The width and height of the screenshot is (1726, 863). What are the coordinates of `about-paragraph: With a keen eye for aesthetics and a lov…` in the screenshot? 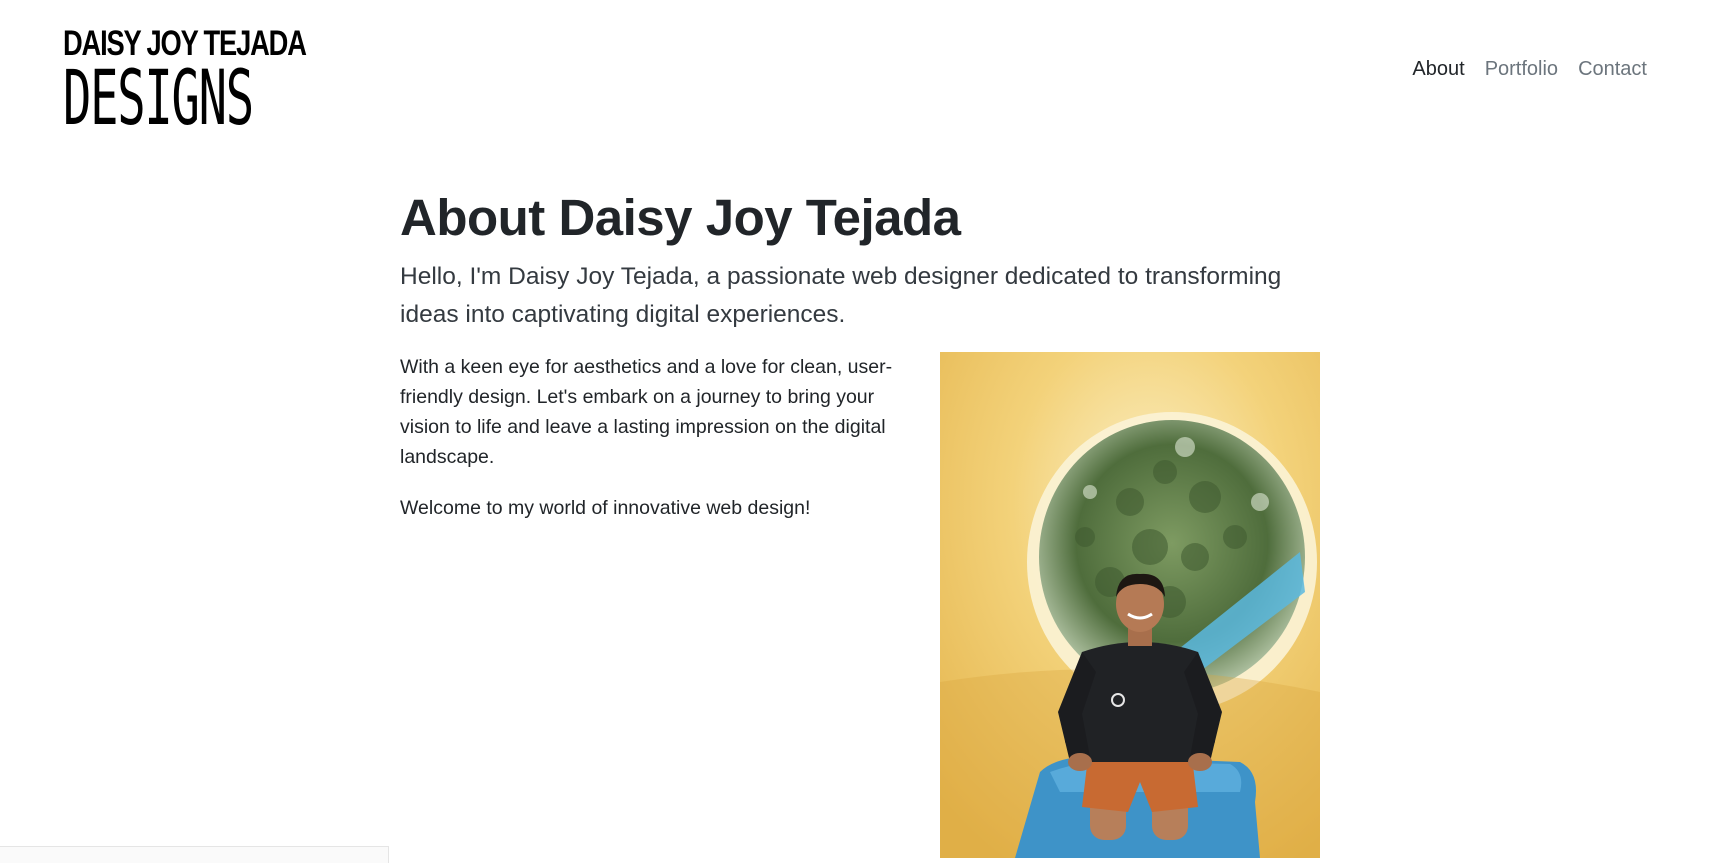 It's located at (646, 412).